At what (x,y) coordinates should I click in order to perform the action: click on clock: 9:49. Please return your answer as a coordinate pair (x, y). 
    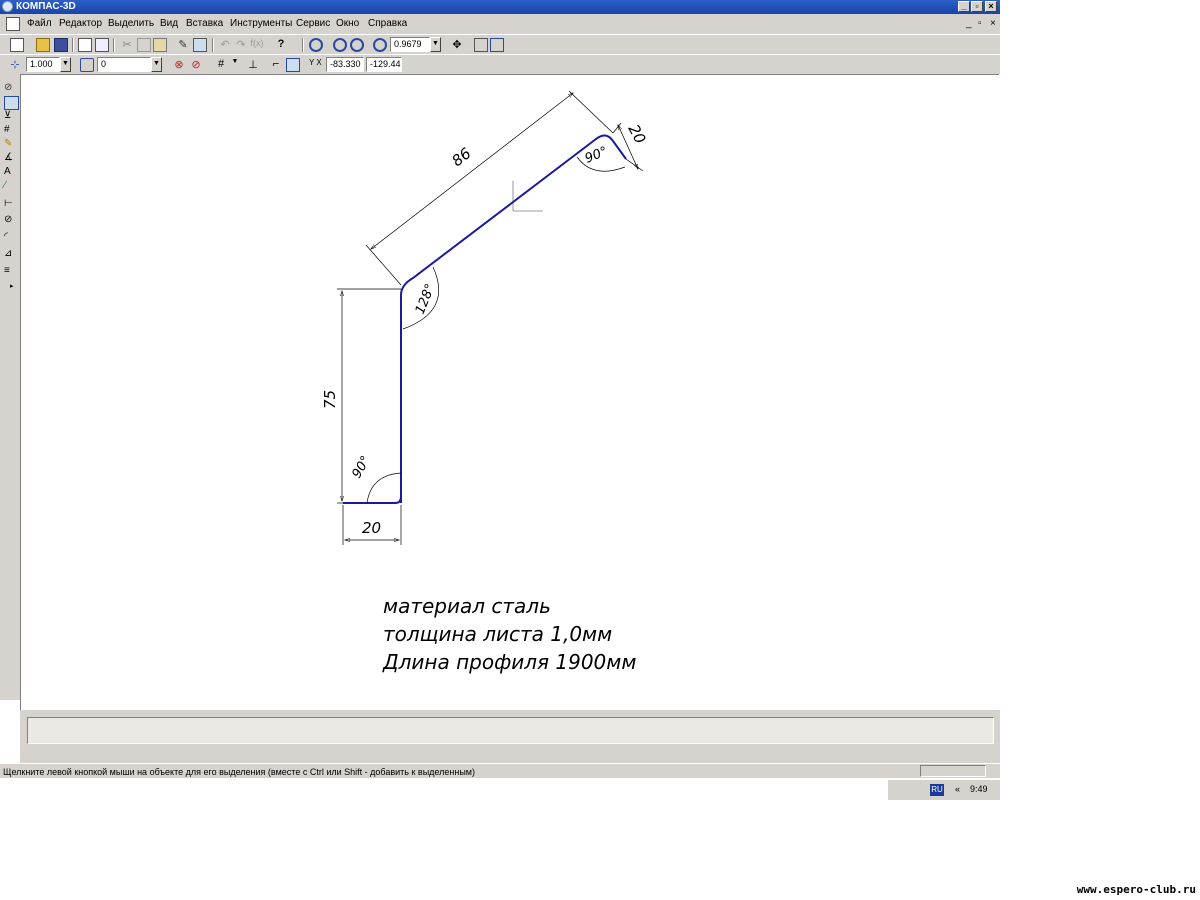
    Looking at the image, I should click on (979, 789).